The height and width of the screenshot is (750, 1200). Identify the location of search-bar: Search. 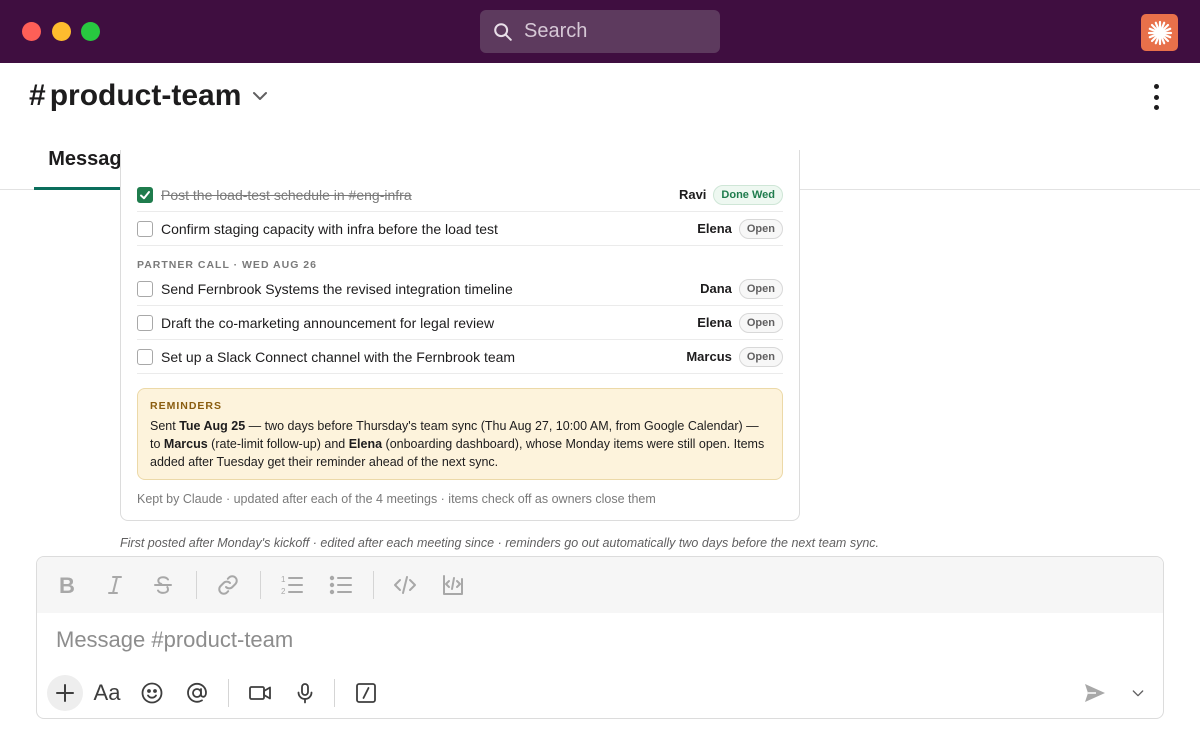
(600, 31).